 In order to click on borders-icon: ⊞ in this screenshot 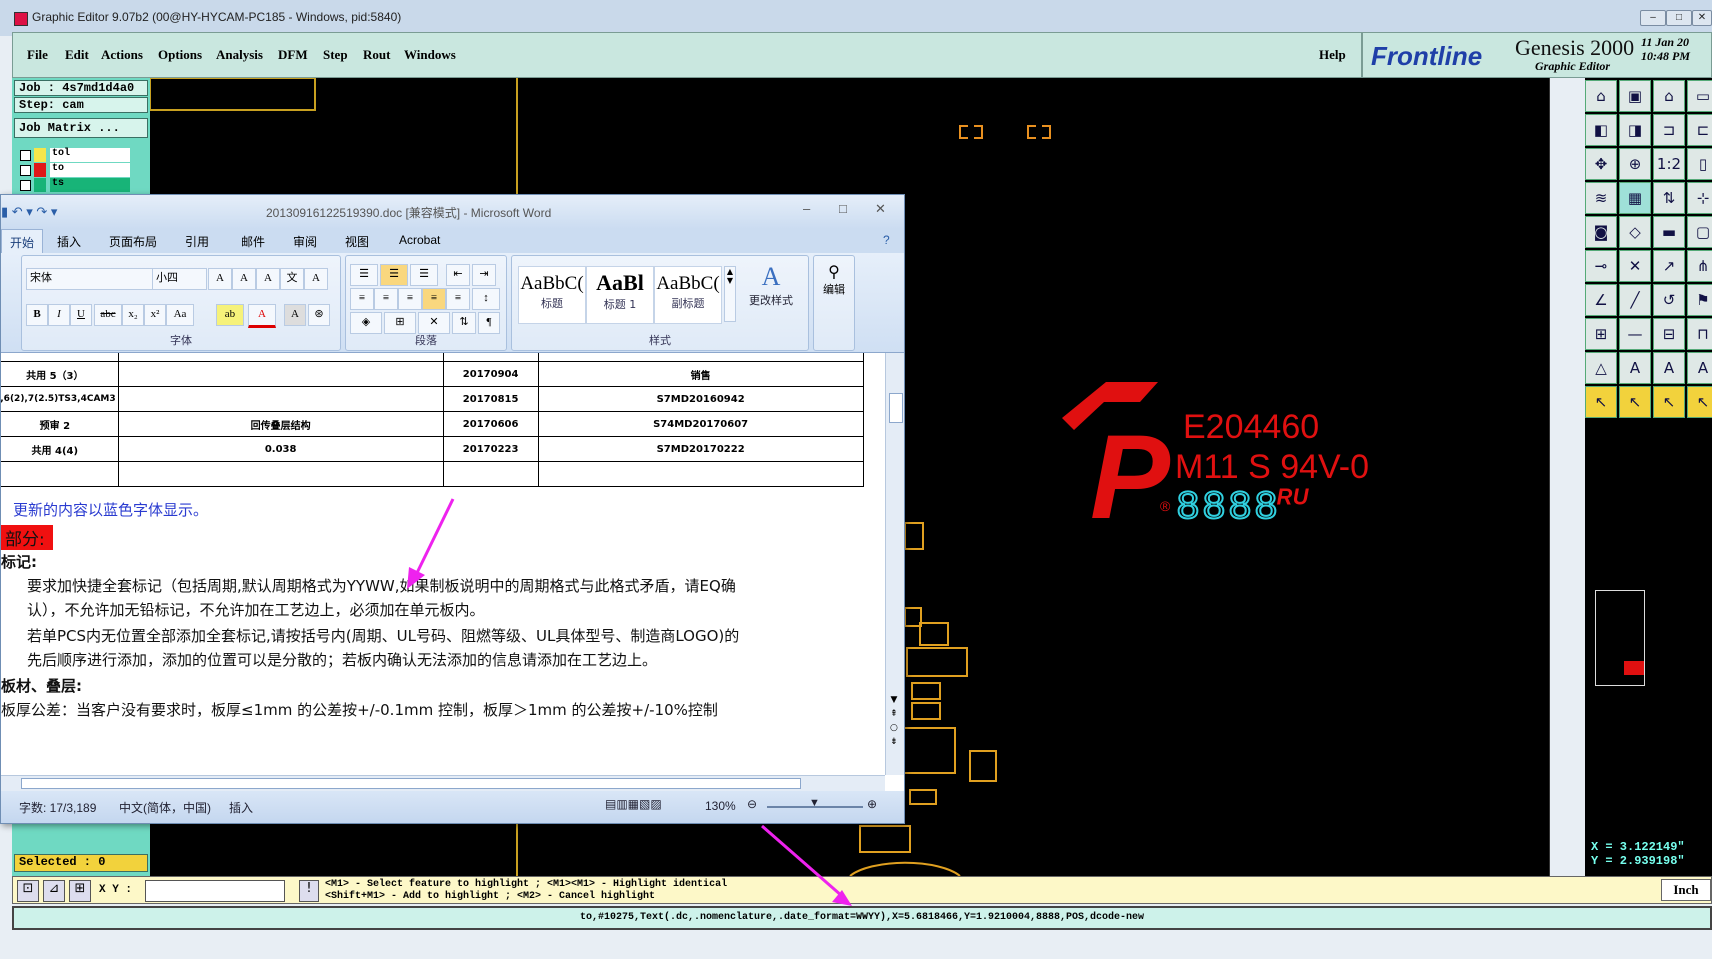, I will do `click(400, 323)`.